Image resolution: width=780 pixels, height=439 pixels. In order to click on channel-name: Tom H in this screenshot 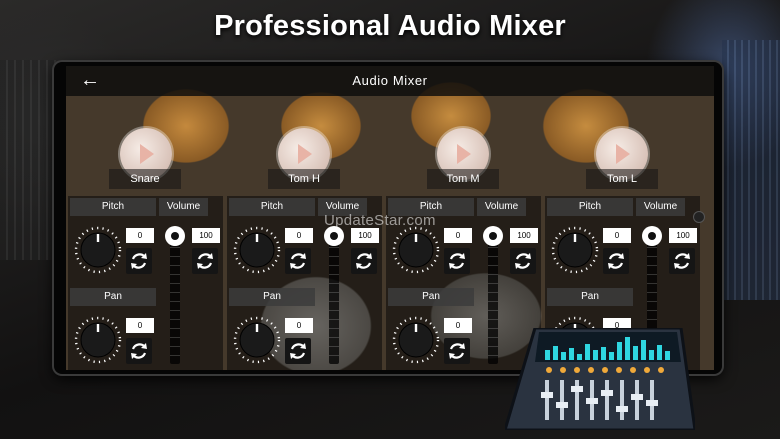, I will do `click(304, 179)`.